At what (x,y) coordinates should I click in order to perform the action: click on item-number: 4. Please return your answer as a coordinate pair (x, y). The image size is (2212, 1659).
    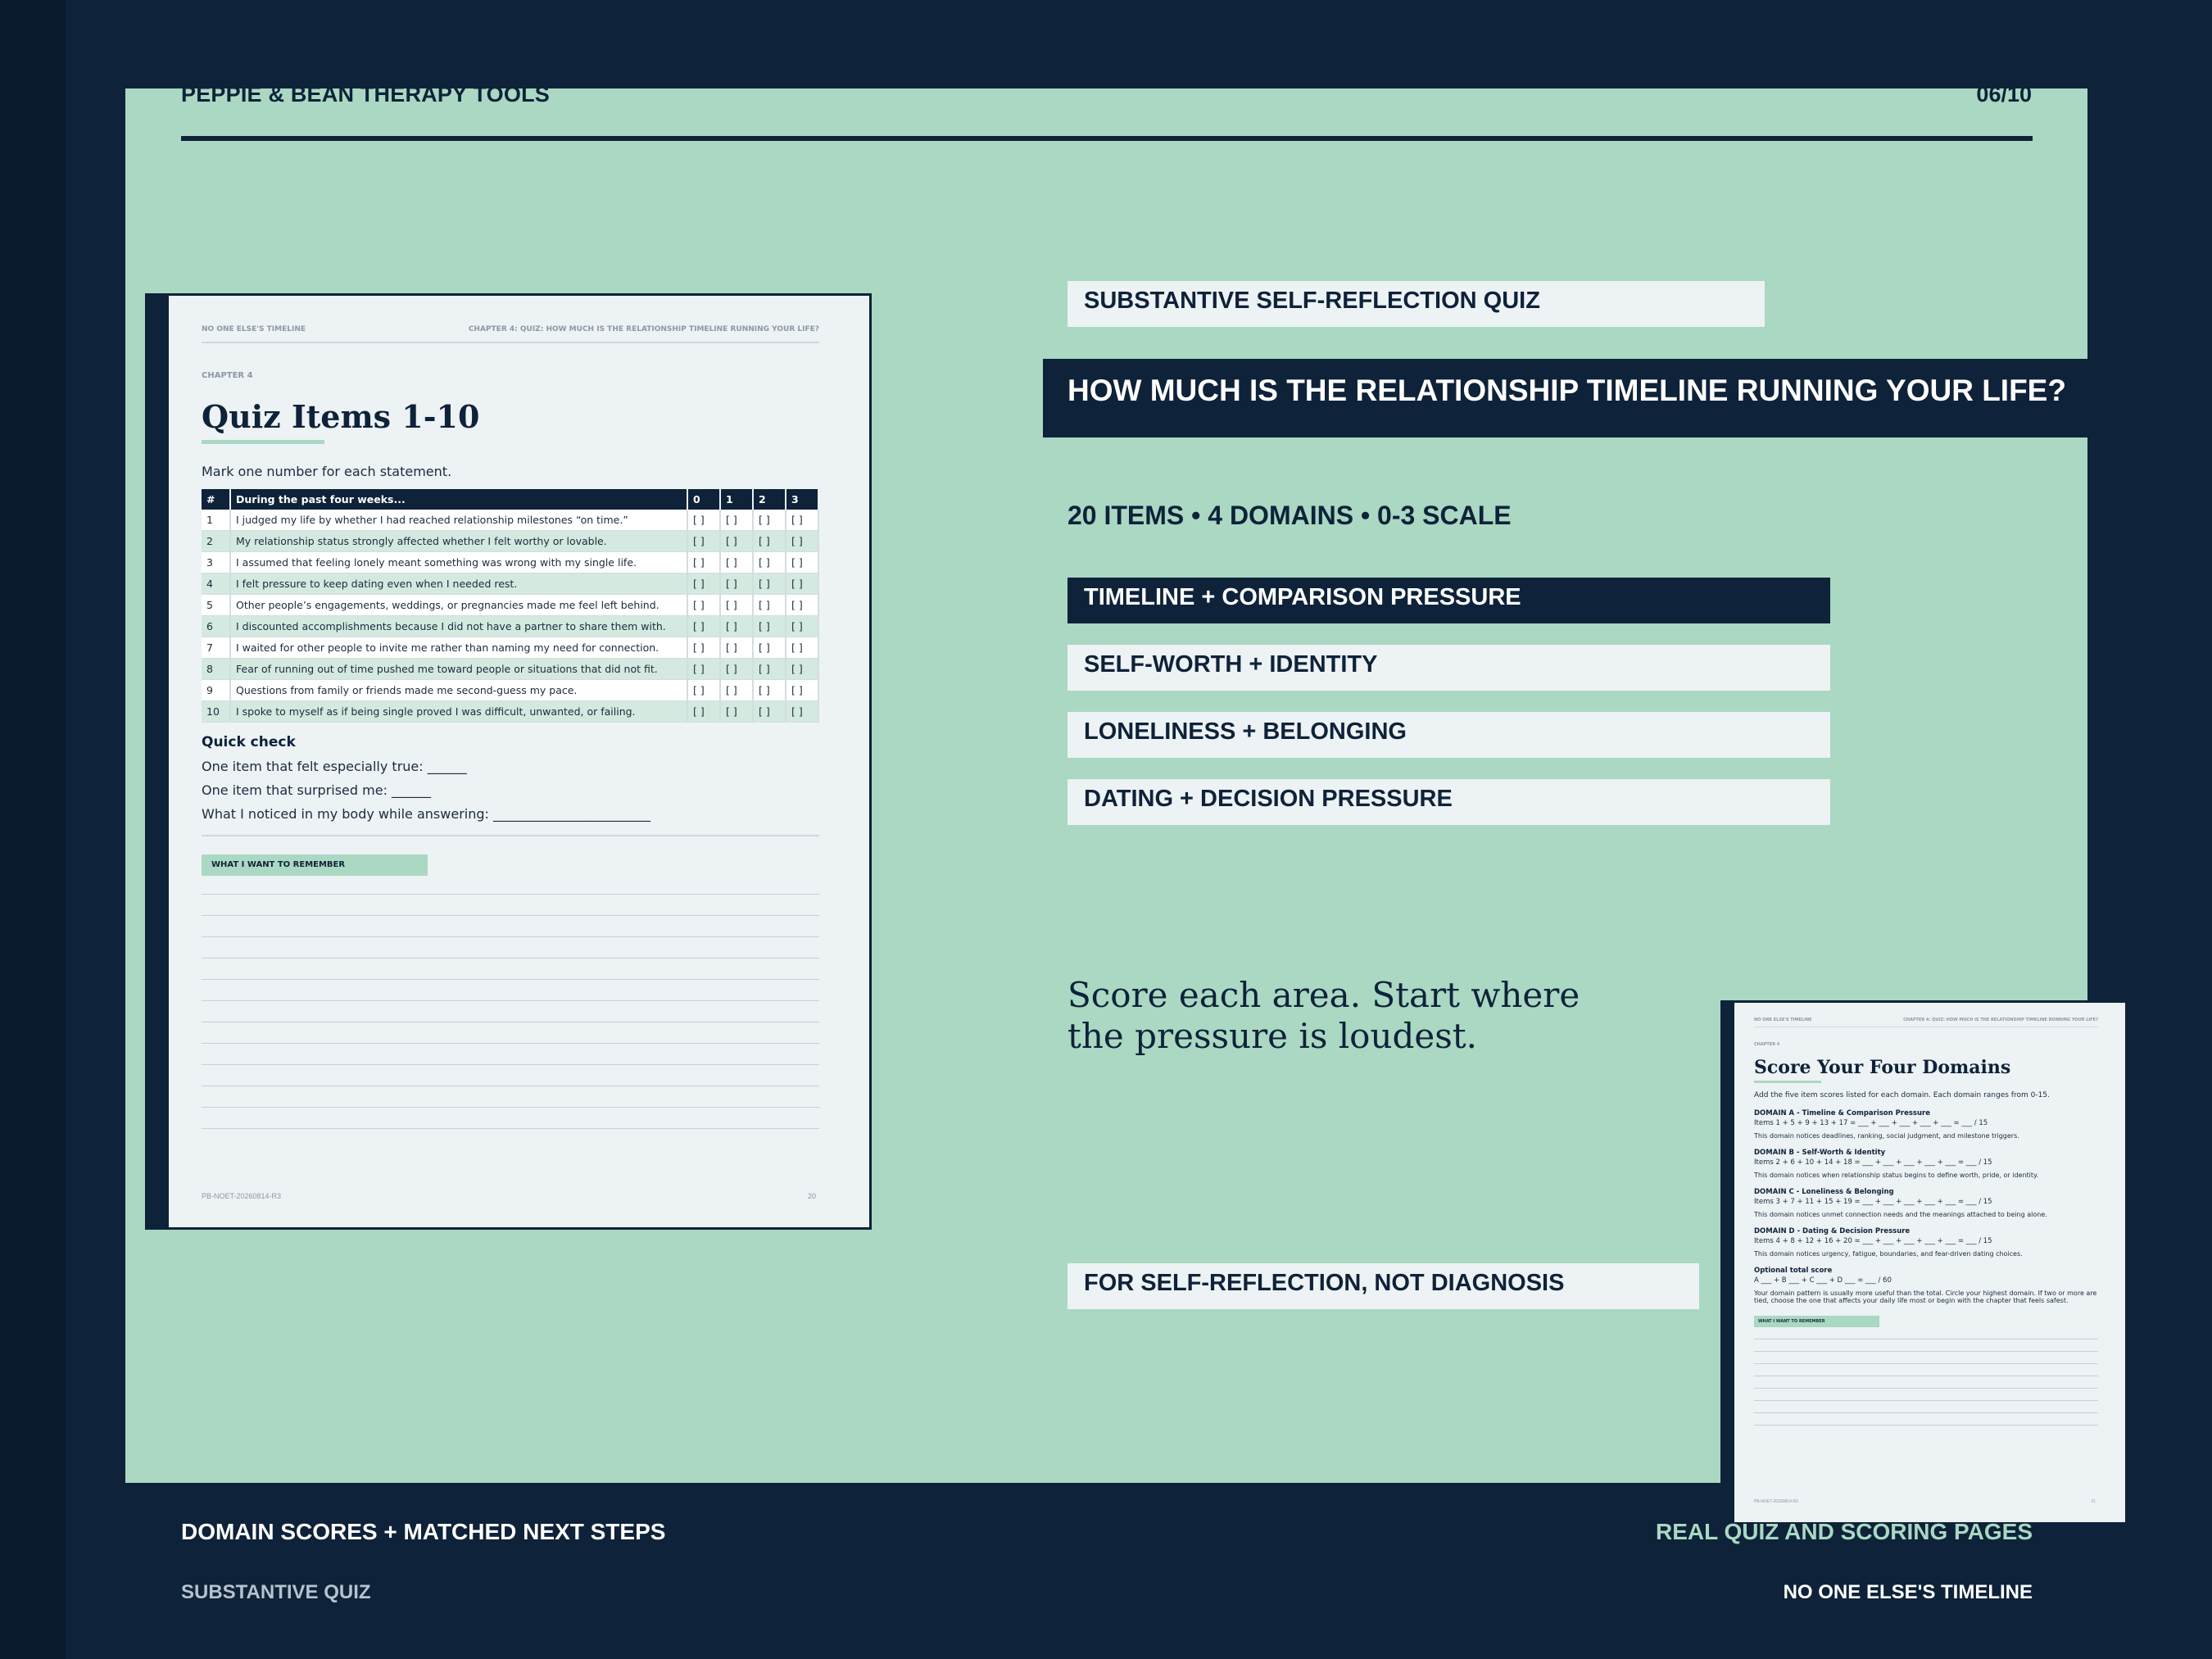
    Looking at the image, I should click on (216, 584).